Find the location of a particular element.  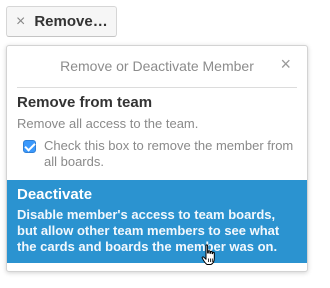

popover-header: Remove or Deactivate Member × is located at coordinates (157, 67).